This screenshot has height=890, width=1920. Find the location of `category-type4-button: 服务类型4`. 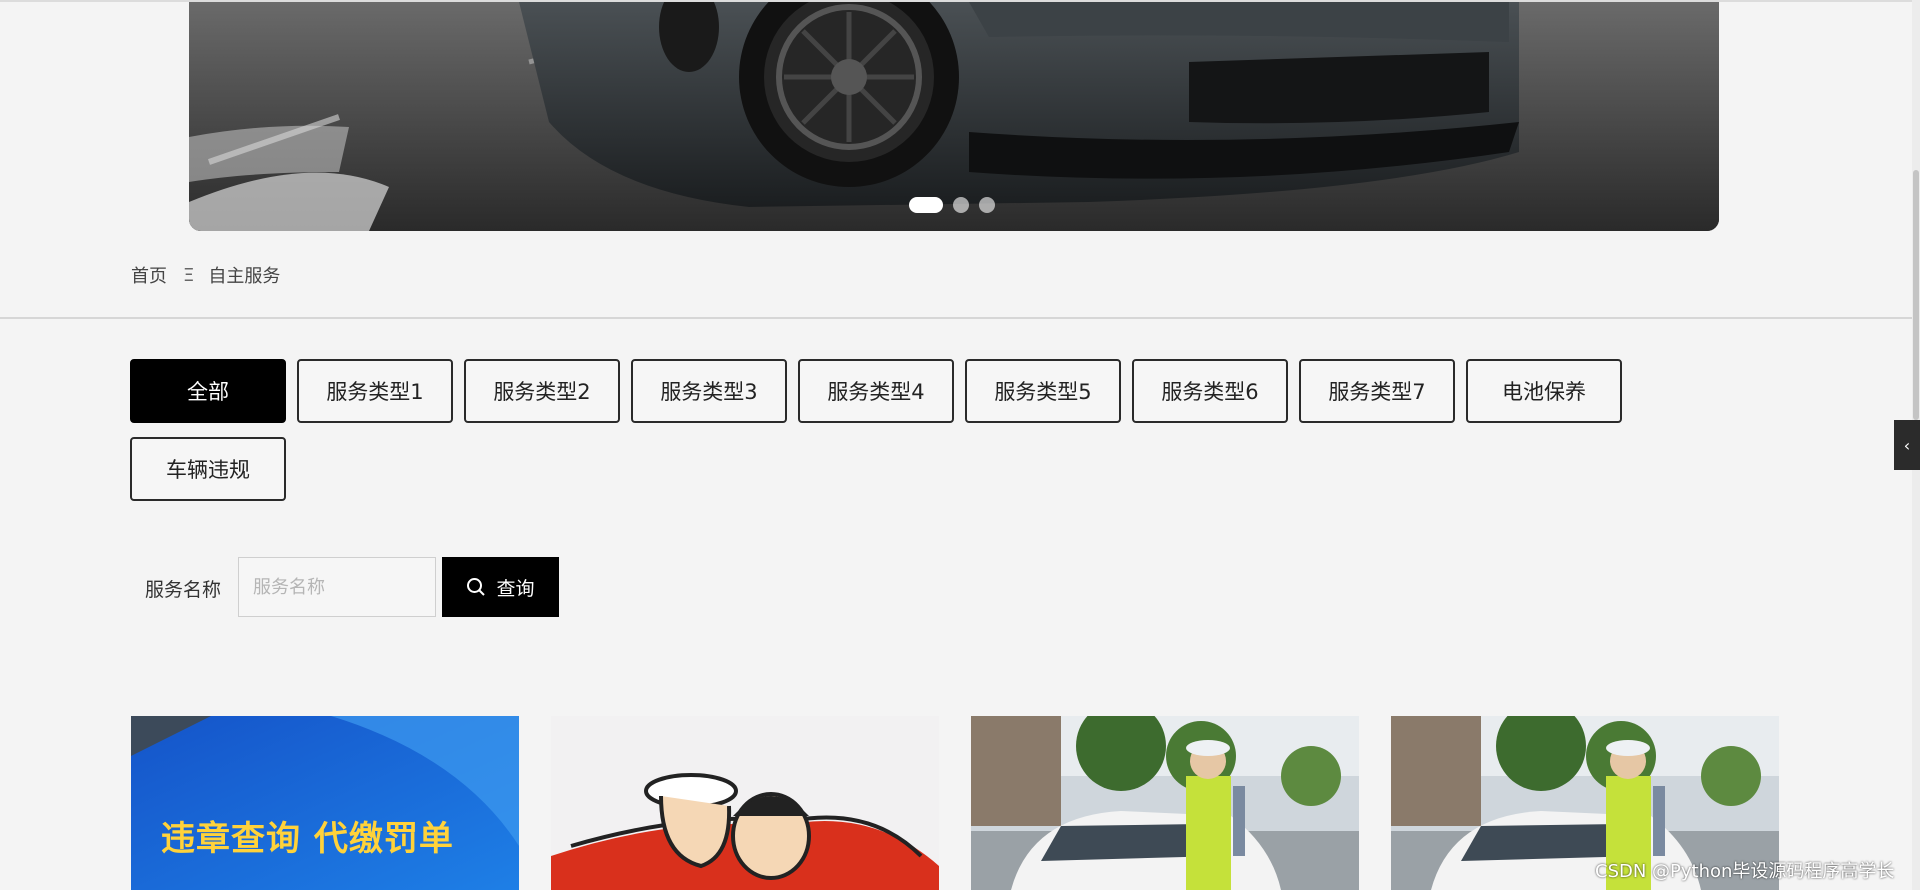

category-type4-button: 服务类型4 is located at coordinates (876, 391).